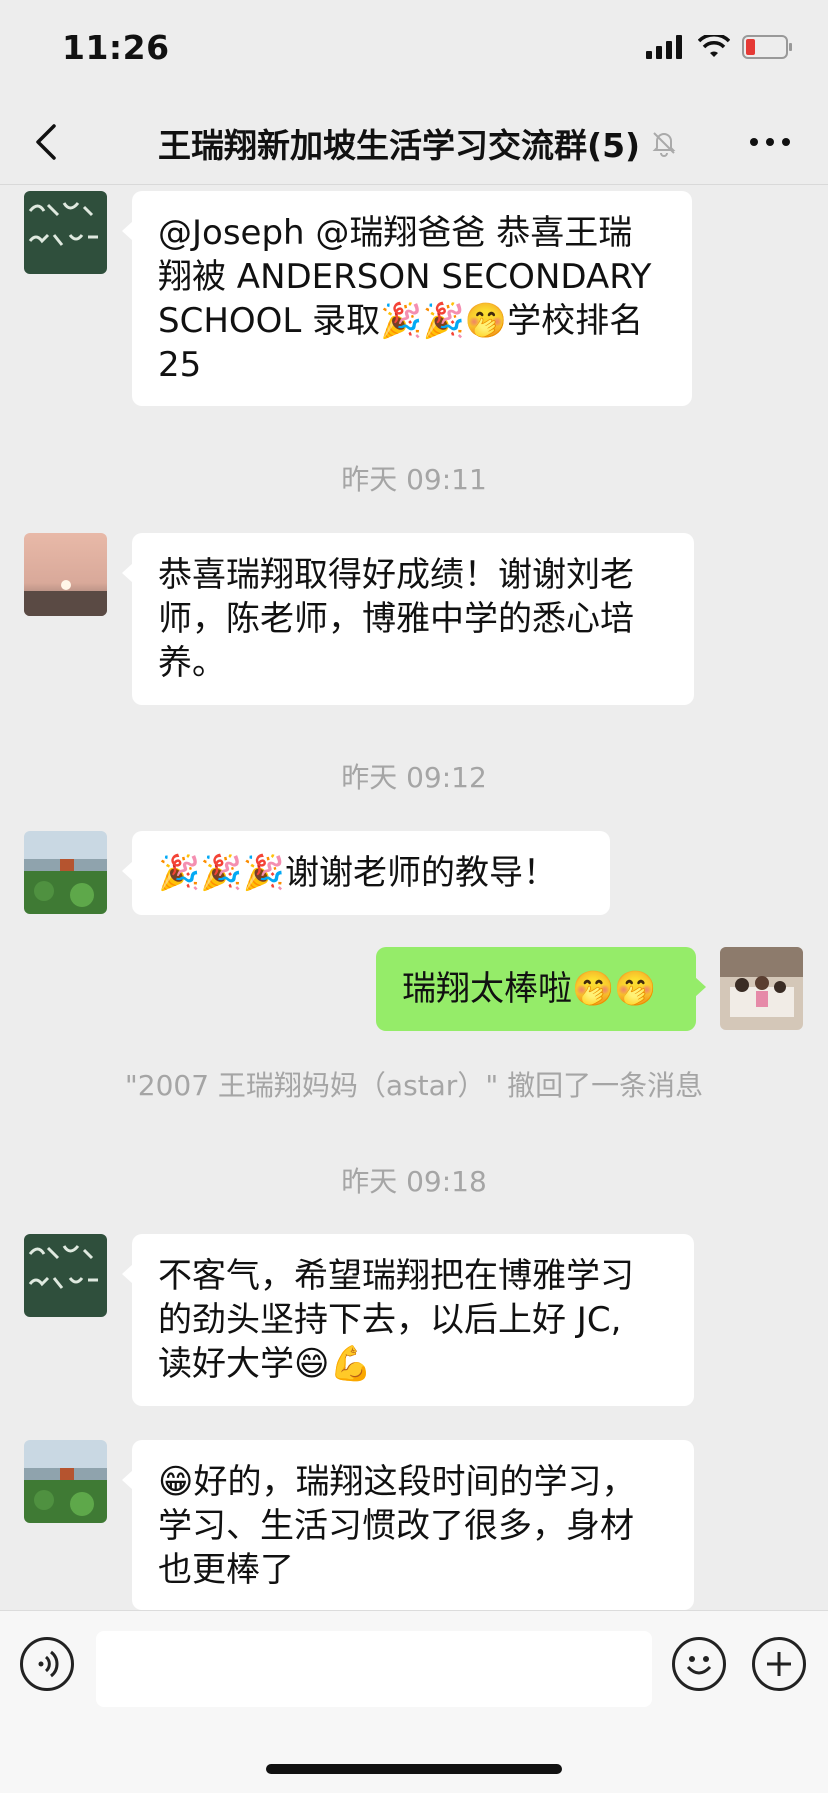  I want to click on plus-sign-icon, so click(779, 1664).